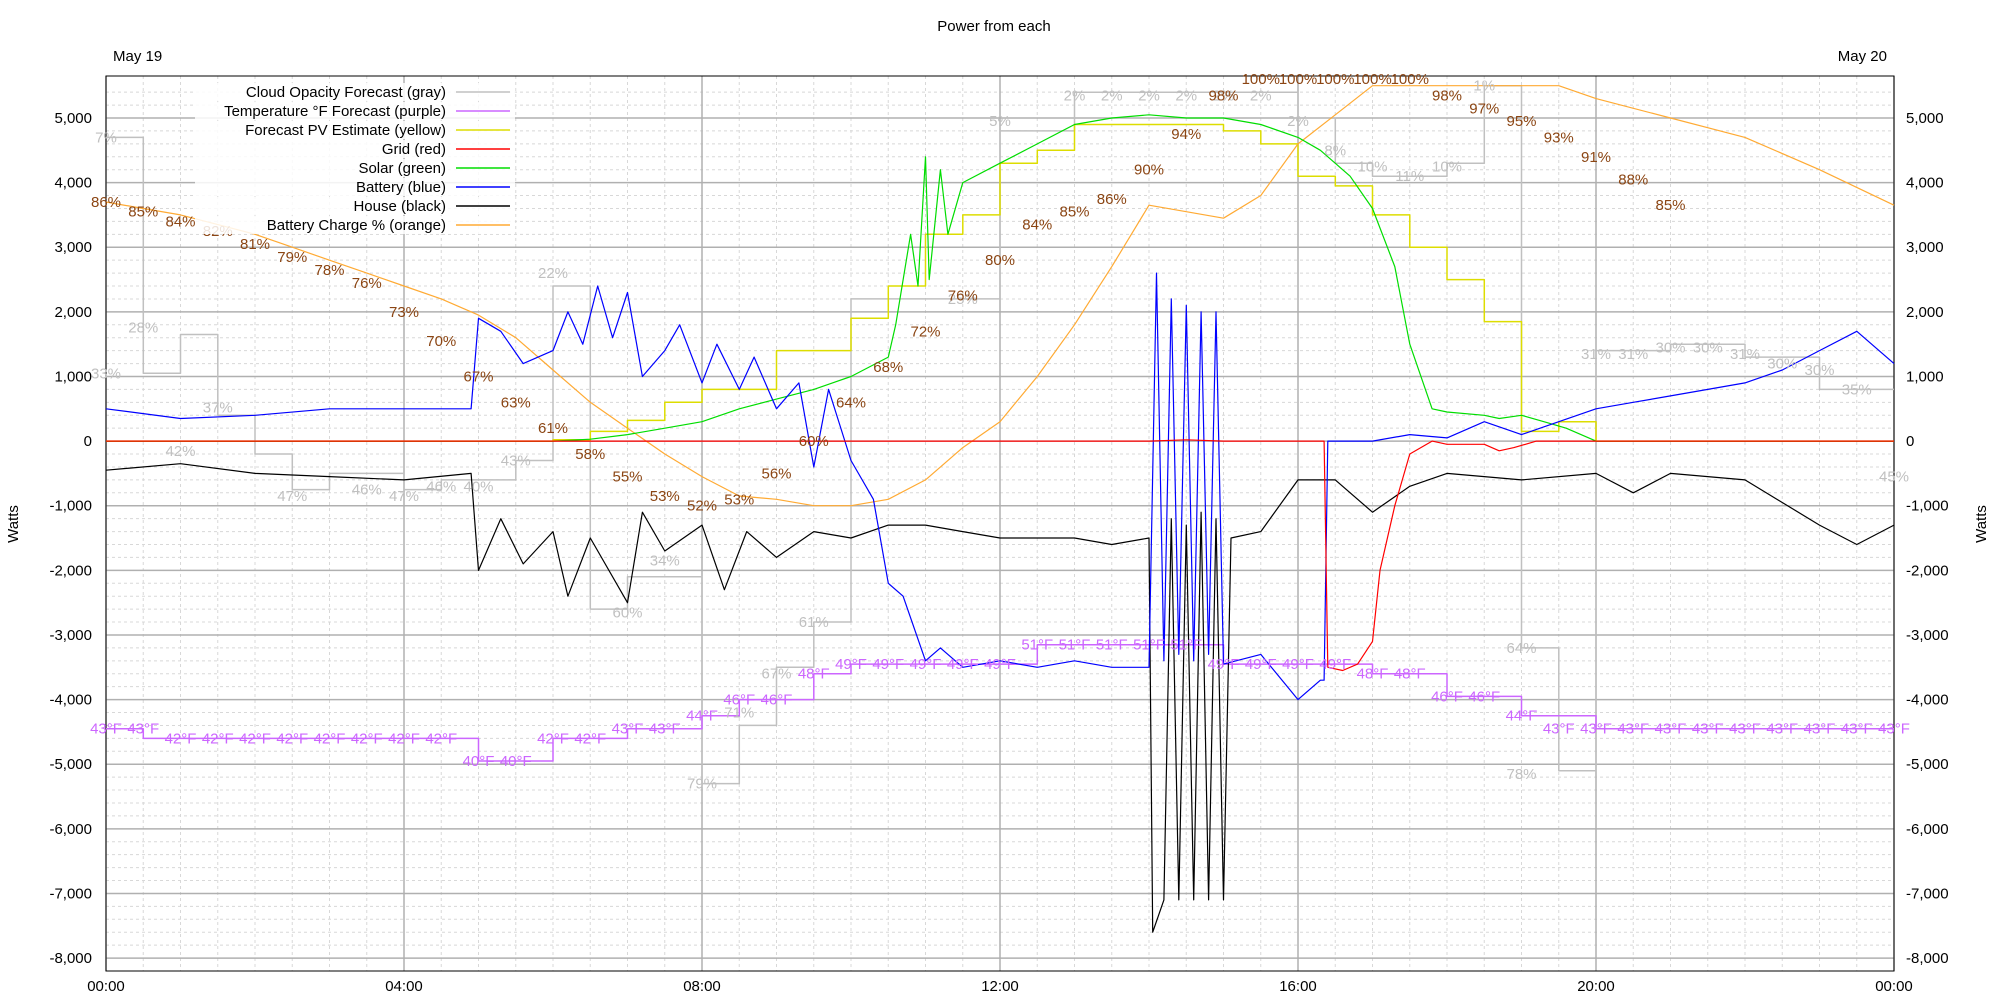  What do you see at coordinates (1894, 986) in the screenshot?
I see `x-tick-label: 00:00` at bounding box center [1894, 986].